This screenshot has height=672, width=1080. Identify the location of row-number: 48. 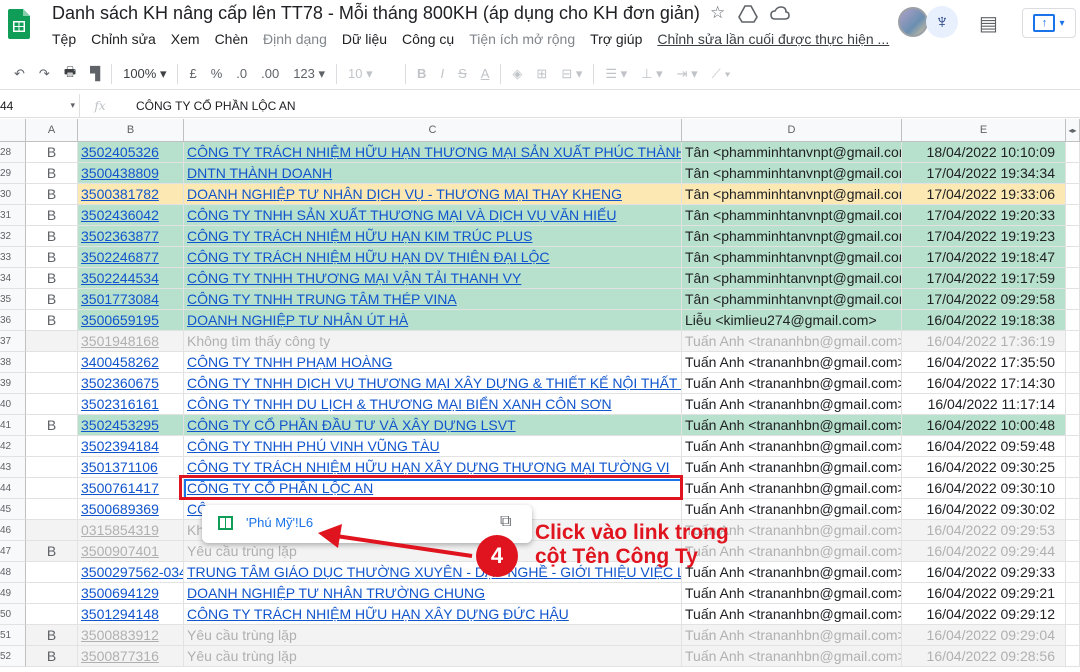
(13, 572).